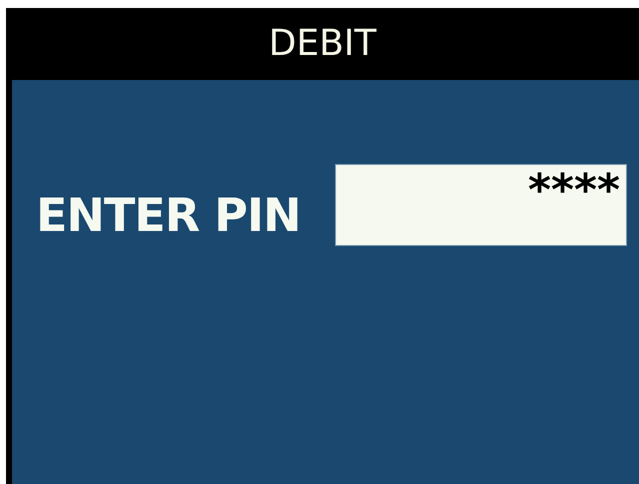 This screenshot has height=484, width=639. I want to click on window-title: DEBIT, so click(322, 44).